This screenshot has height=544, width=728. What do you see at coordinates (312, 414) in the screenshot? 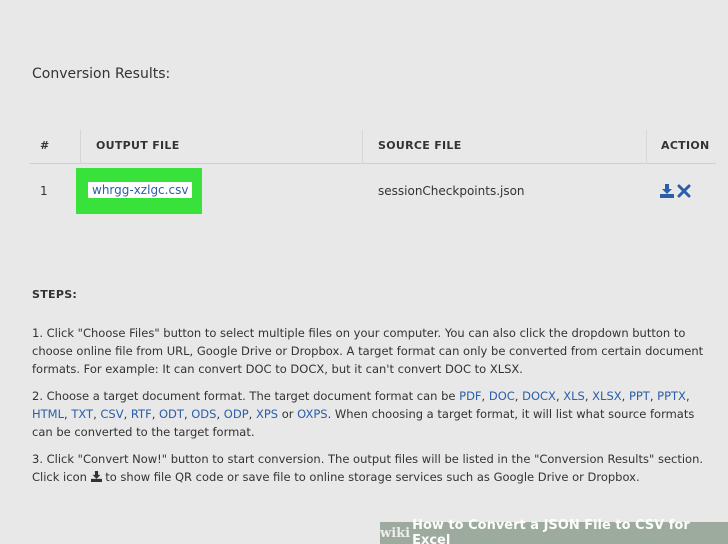
I see `format-link-oxps: OXPS` at bounding box center [312, 414].